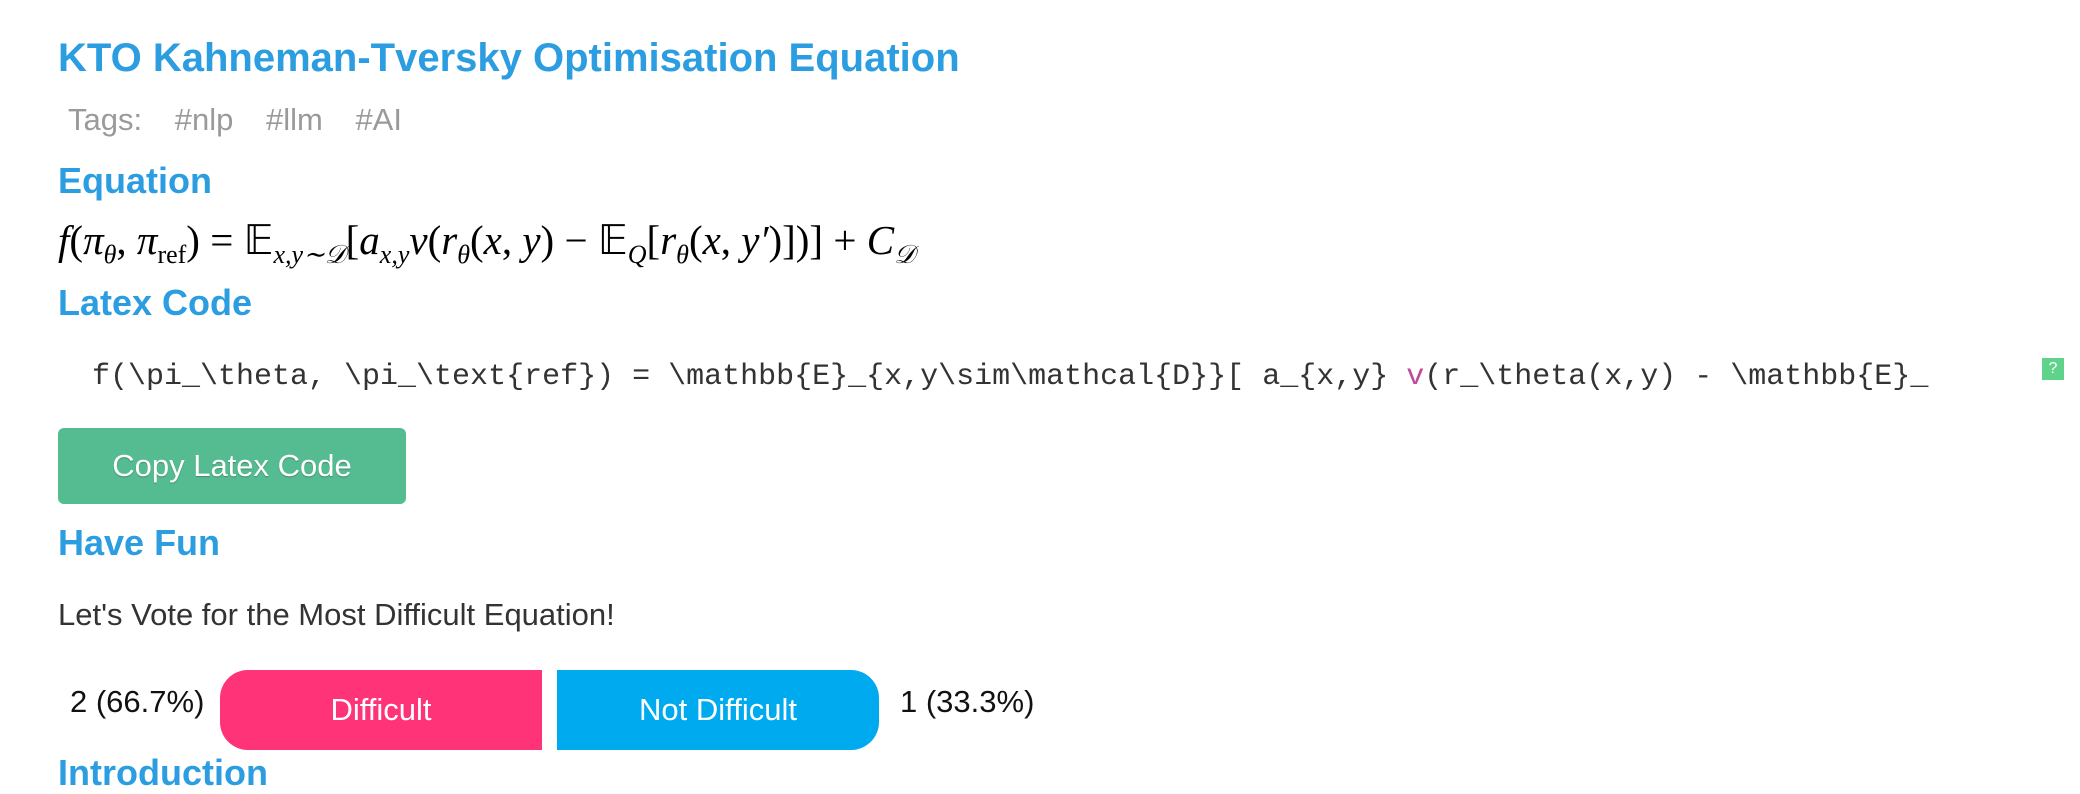  Describe the element at coordinates (967, 701) in the screenshot. I see `not-difficult-vote-count: 1 (33.3%)` at that location.